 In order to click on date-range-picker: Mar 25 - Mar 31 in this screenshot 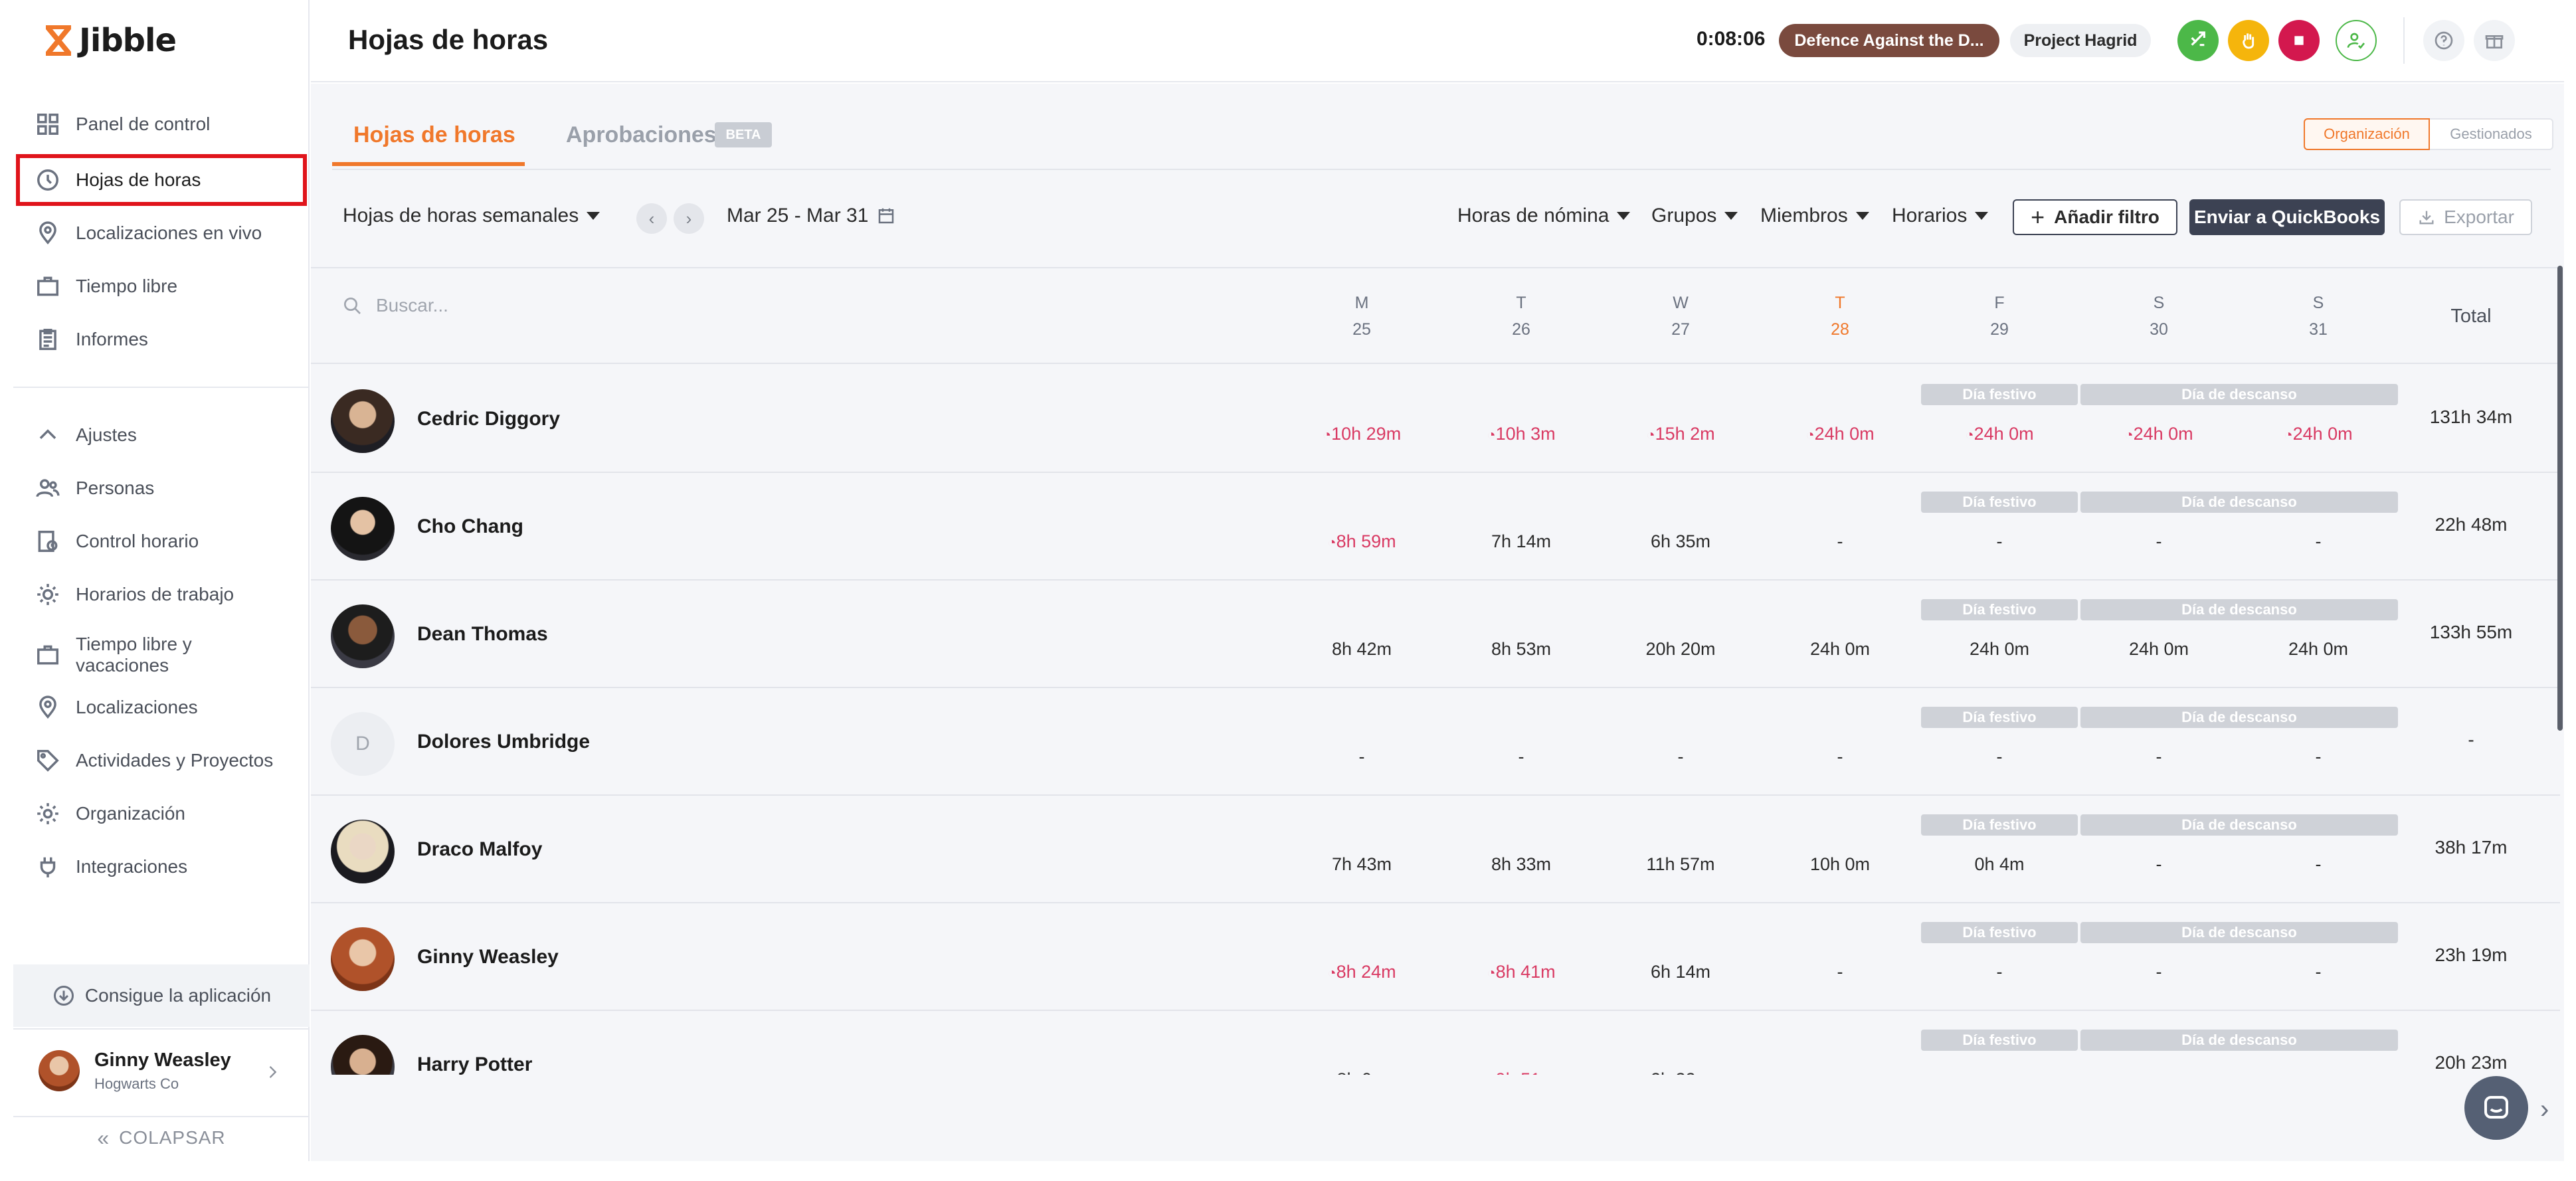, I will do `click(811, 216)`.